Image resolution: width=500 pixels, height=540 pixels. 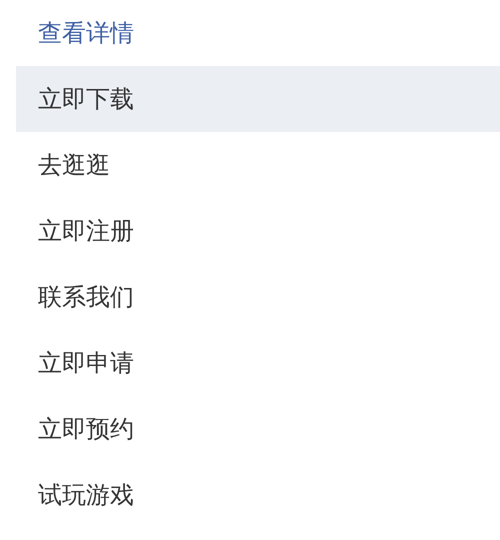 What do you see at coordinates (258, 429) in the screenshot?
I see `menu-item: 立即预约` at bounding box center [258, 429].